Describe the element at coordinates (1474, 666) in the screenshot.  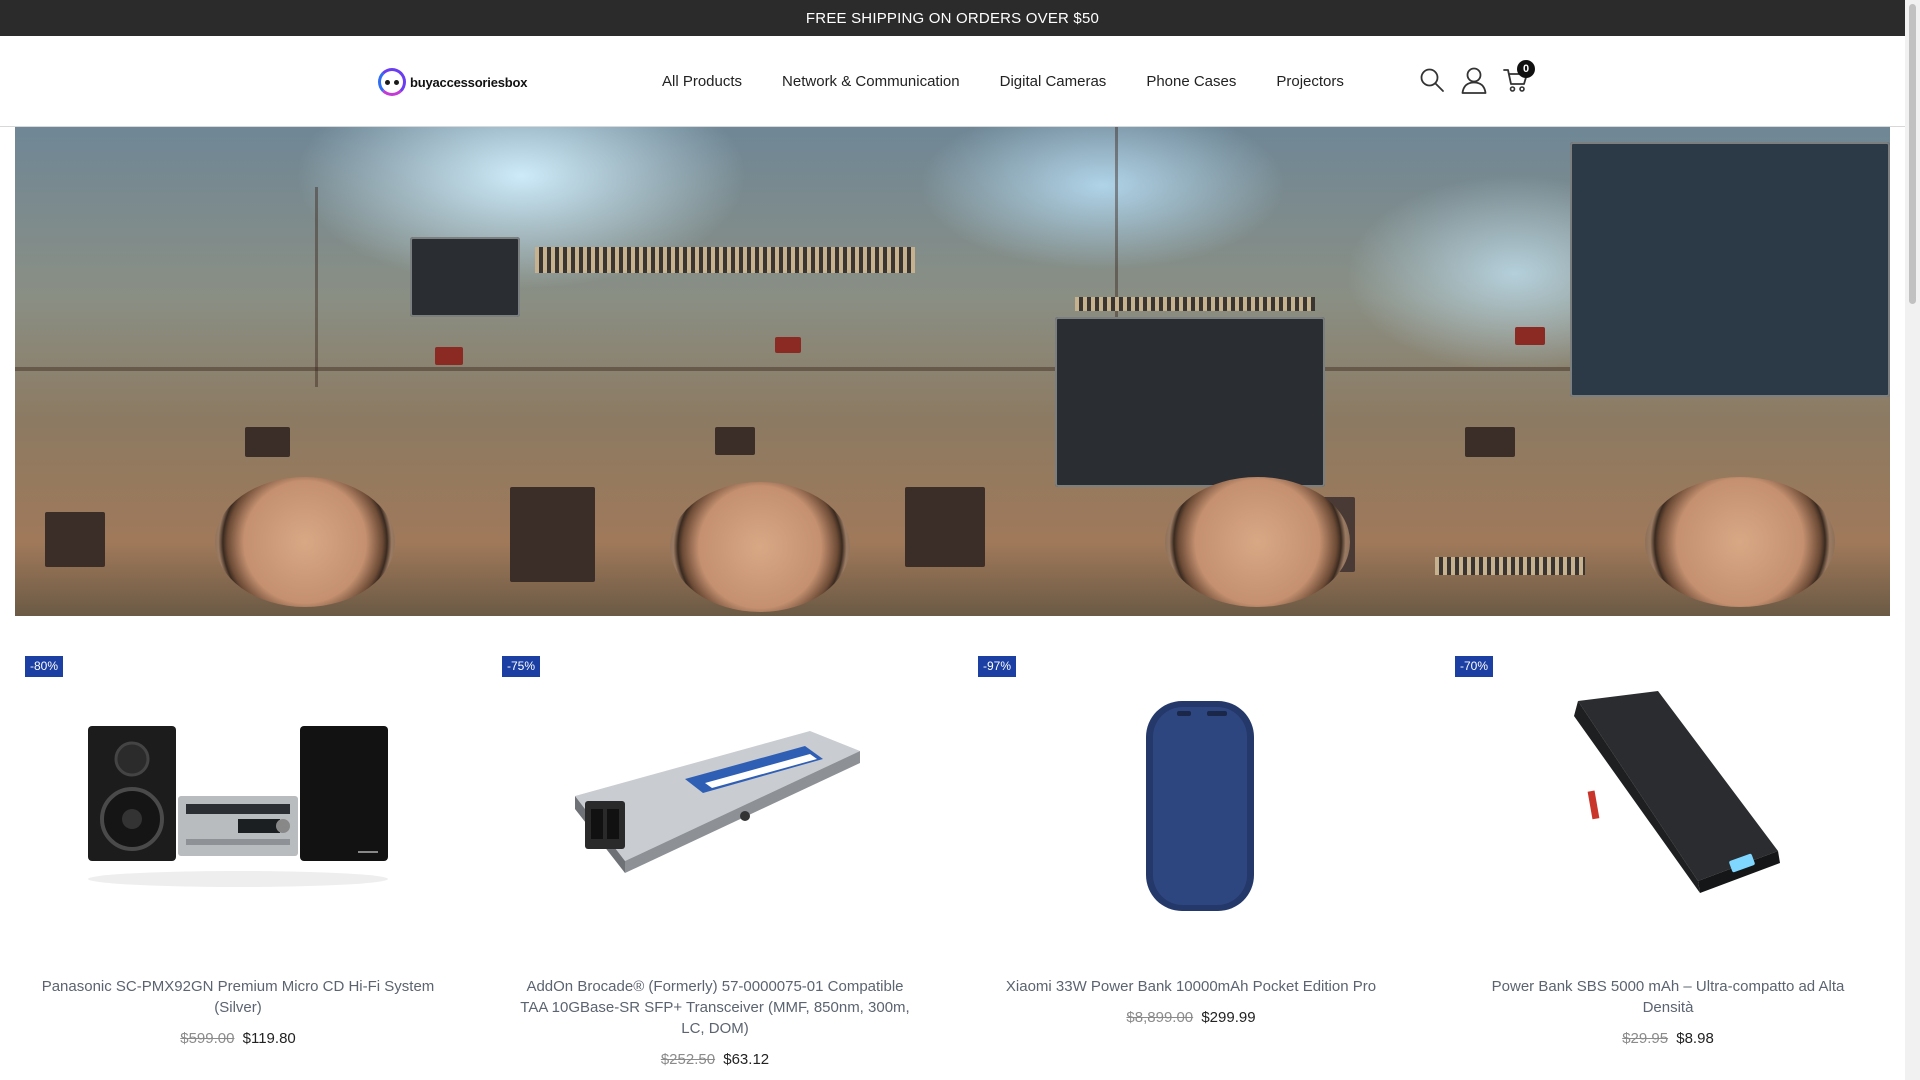
I see `discount-badge: -70%` at that location.